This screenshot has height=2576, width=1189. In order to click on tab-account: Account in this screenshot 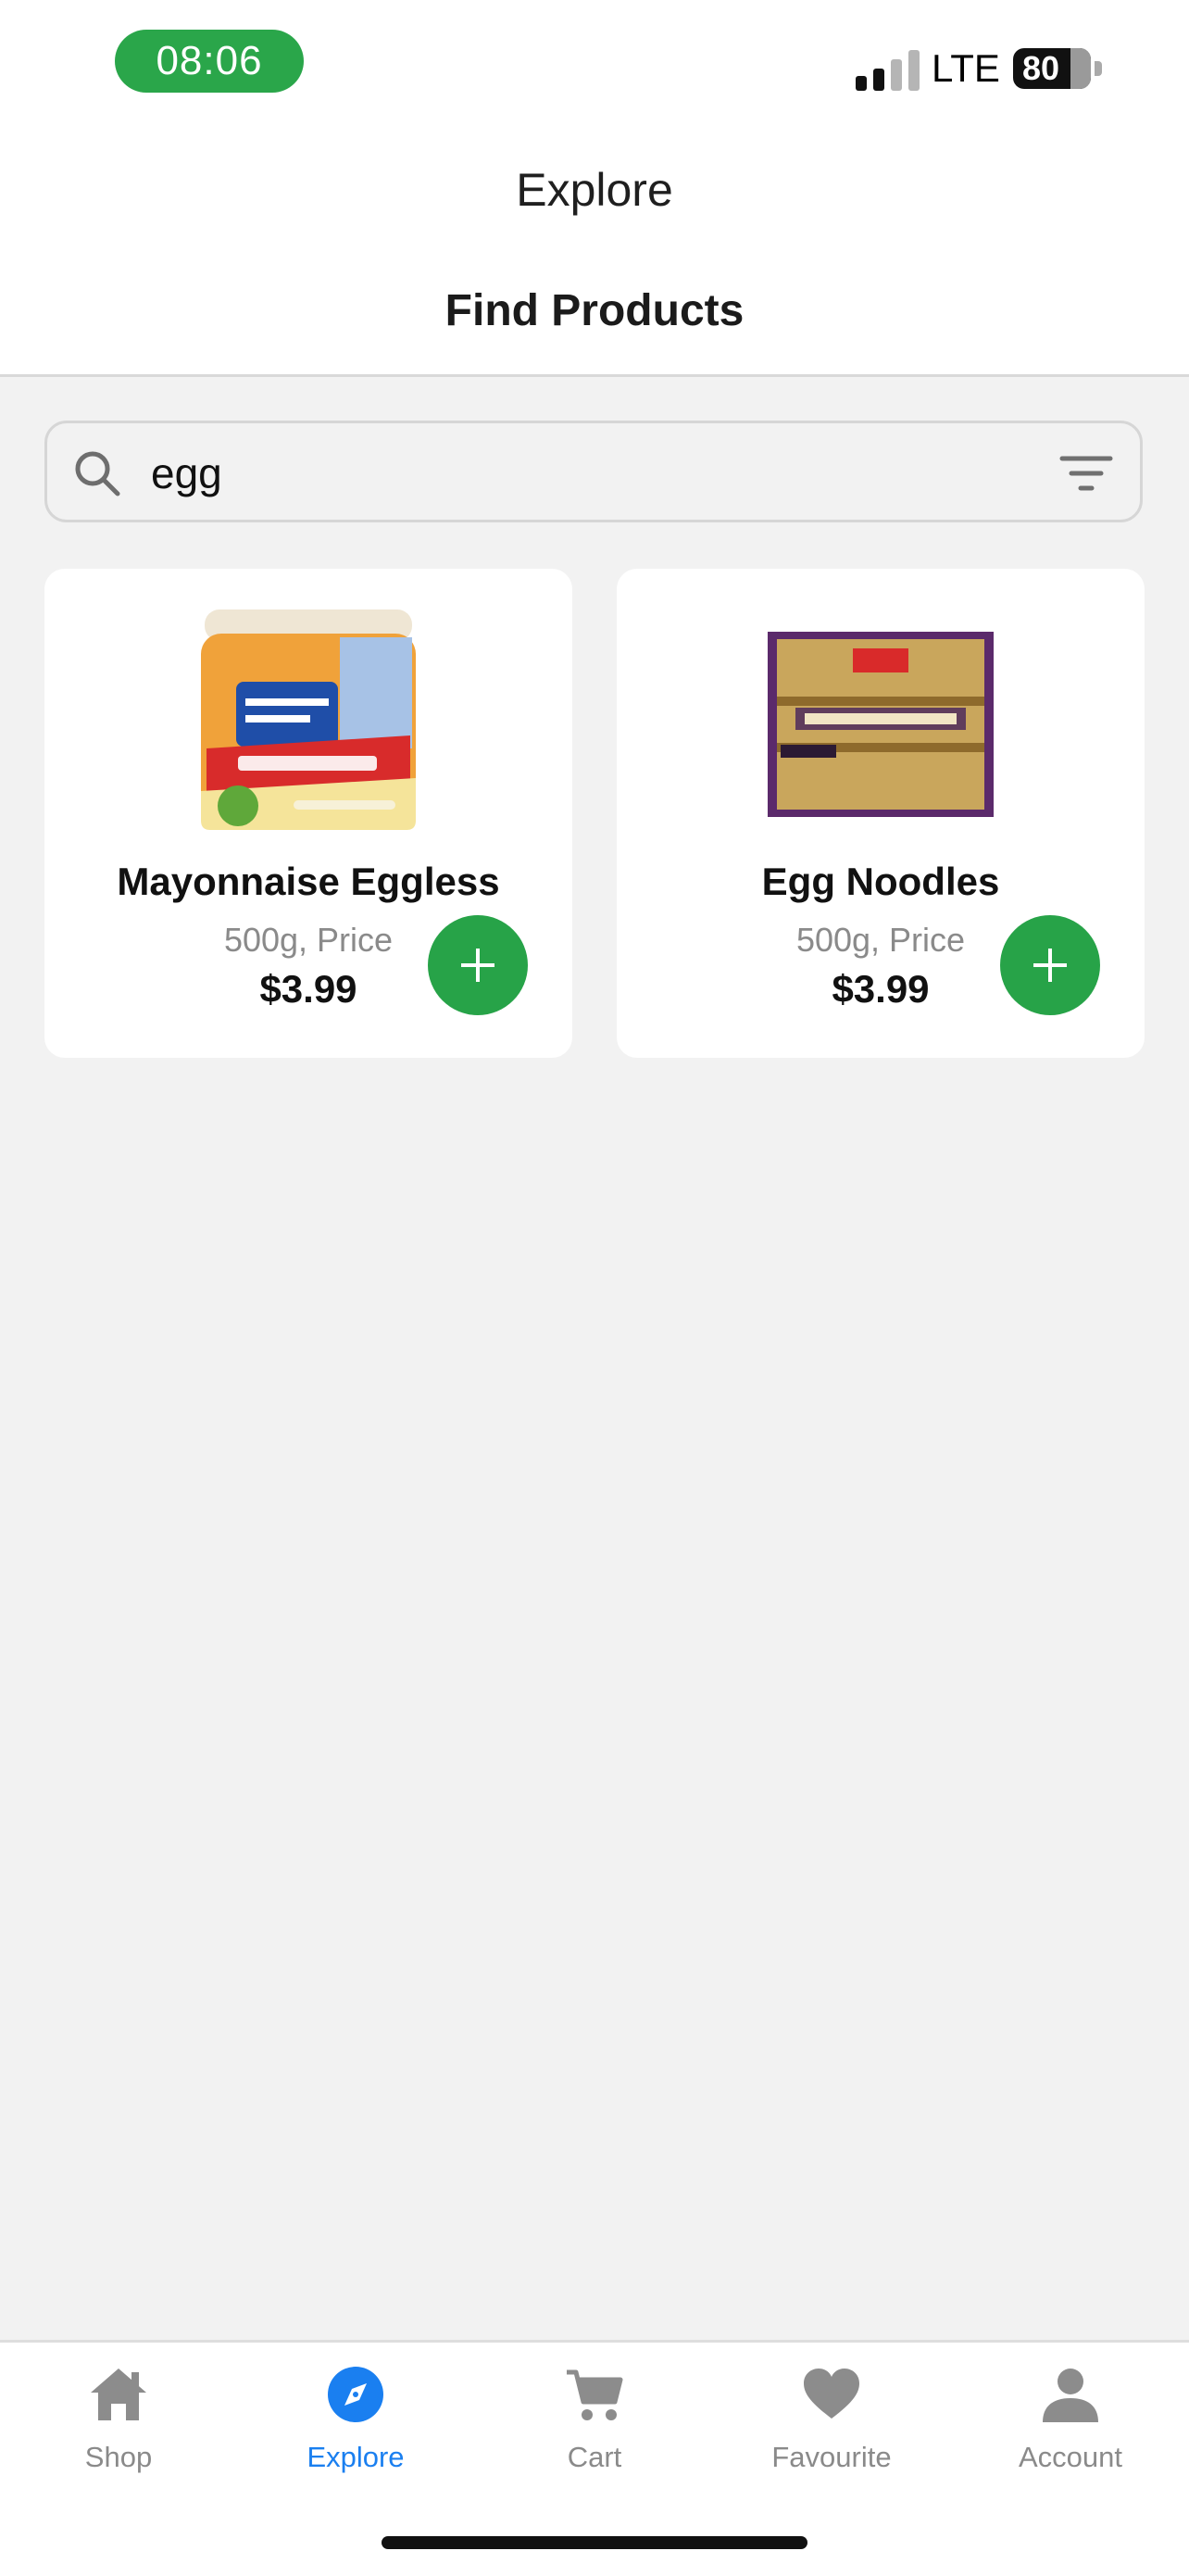, I will do `click(1070, 2417)`.